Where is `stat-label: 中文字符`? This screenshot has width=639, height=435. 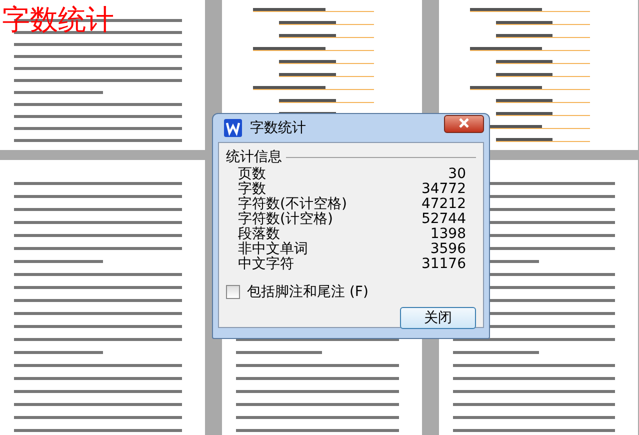
stat-label: 中文字符 is located at coordinates (266, 264).